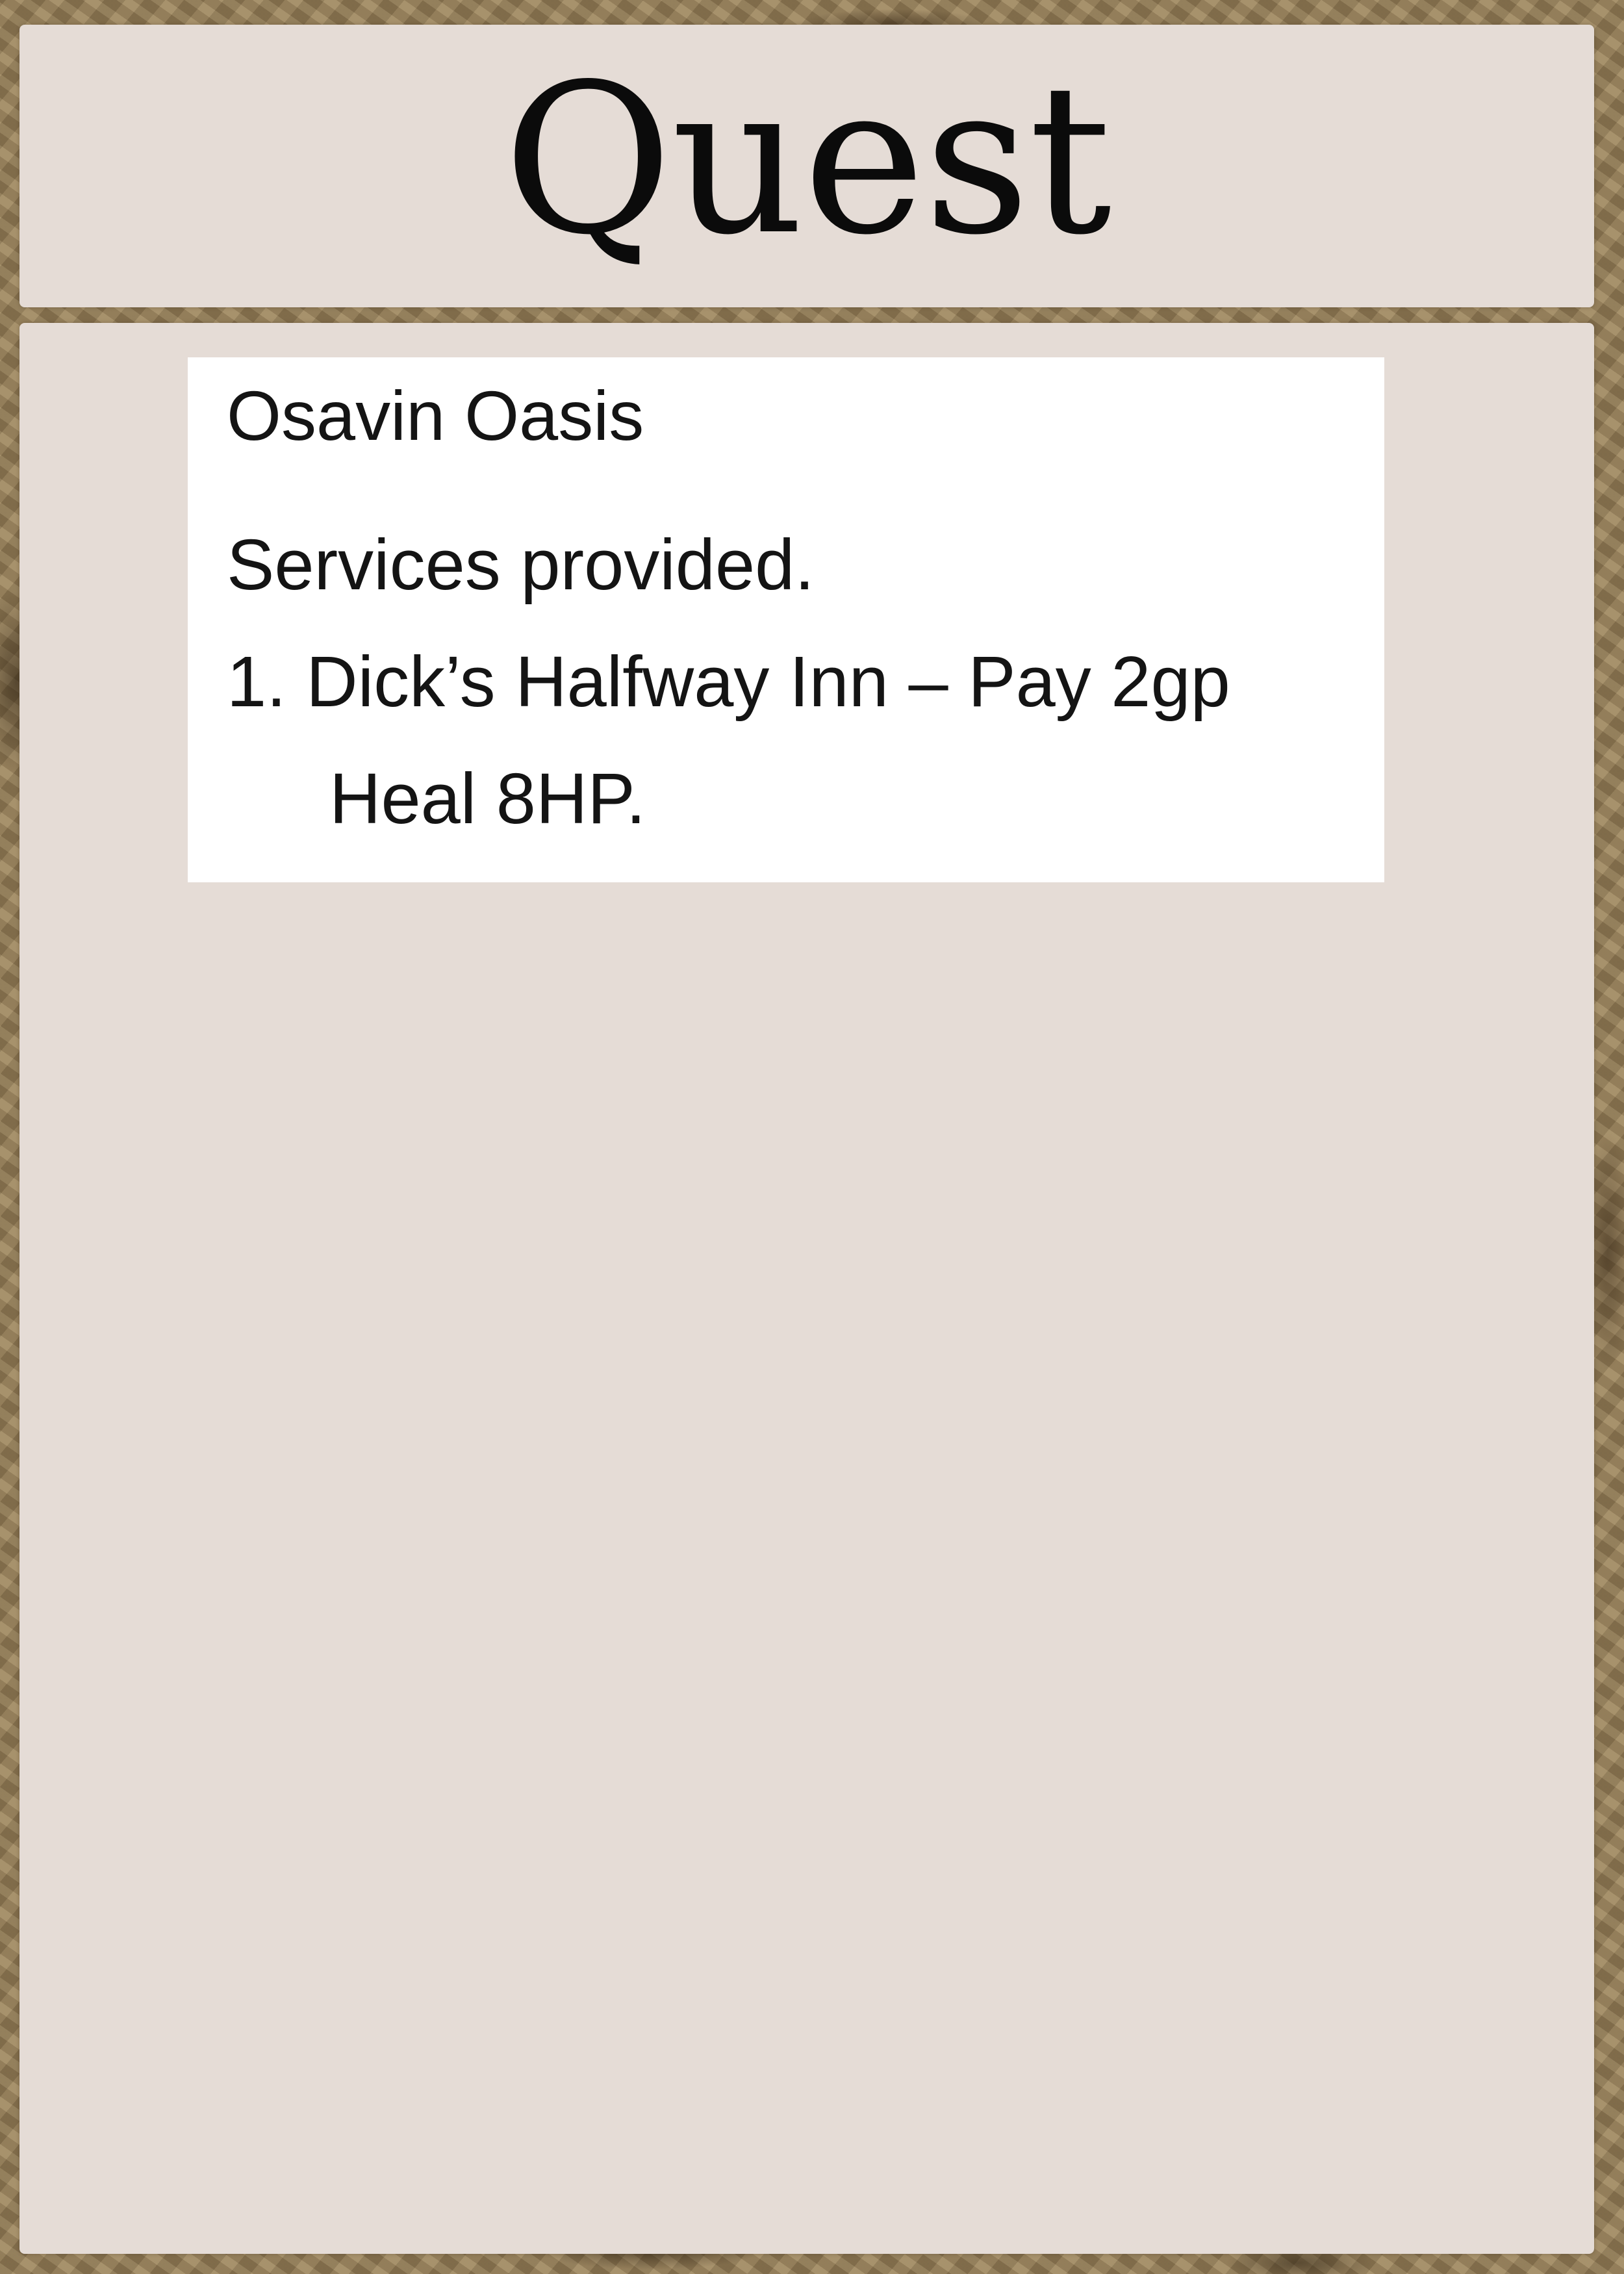 Image resolution: width=1624 pixels, height=2274 pixels. Describe the element at coordinates (728, 682) in the screenshot. I see `service-item-name: 1. Dick’s Halfway Inn – Pay 2gp` at that location.